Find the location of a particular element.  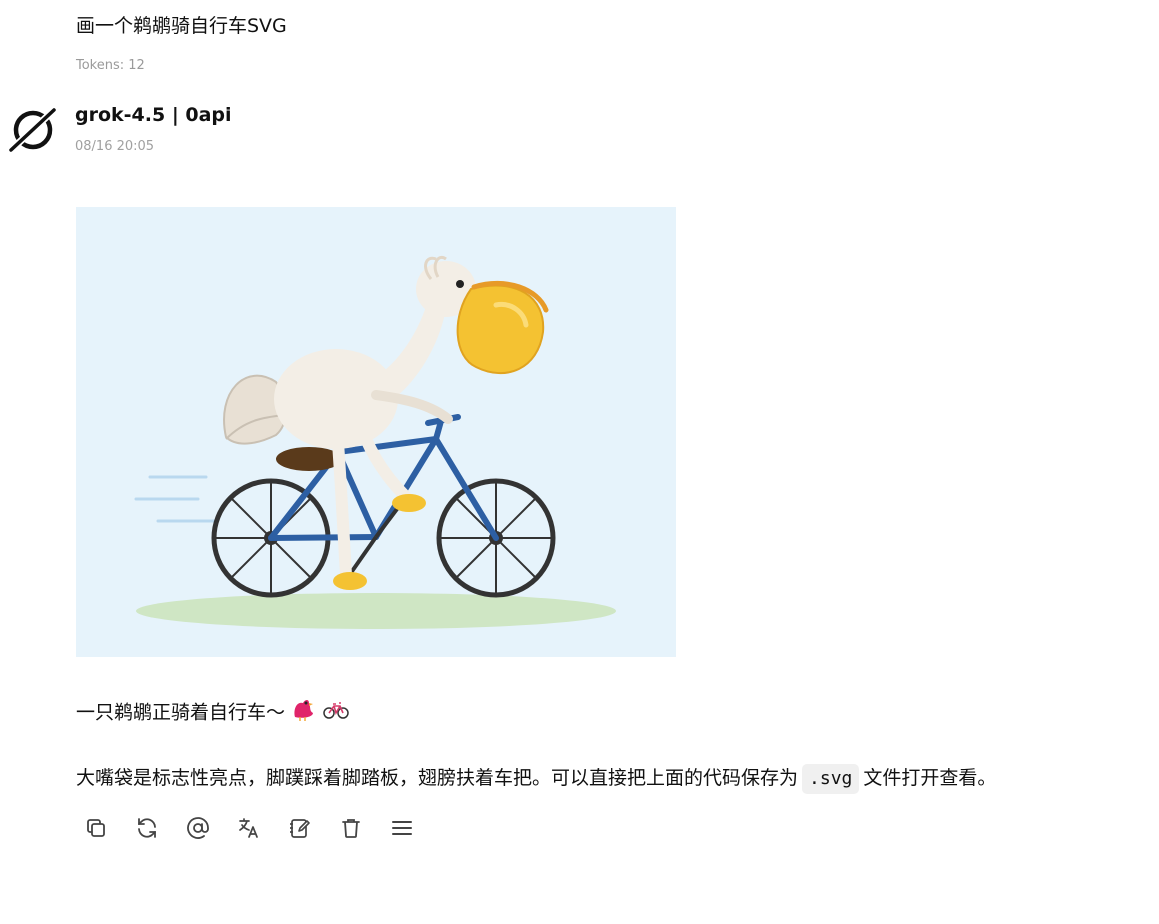

inline-code: .svg is located at coordinates (831, 779).